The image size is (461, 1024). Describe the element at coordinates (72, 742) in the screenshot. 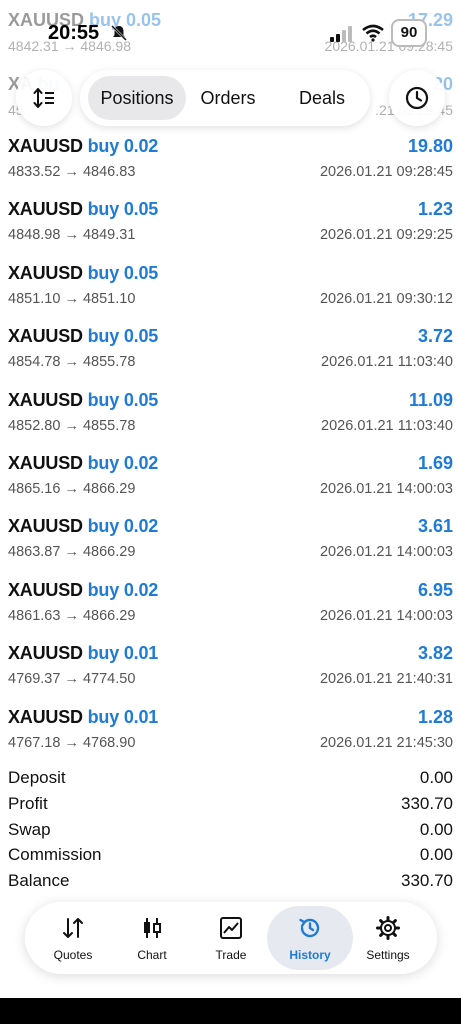

I see `price-range: 4767.18 → 4768.90` at that location.